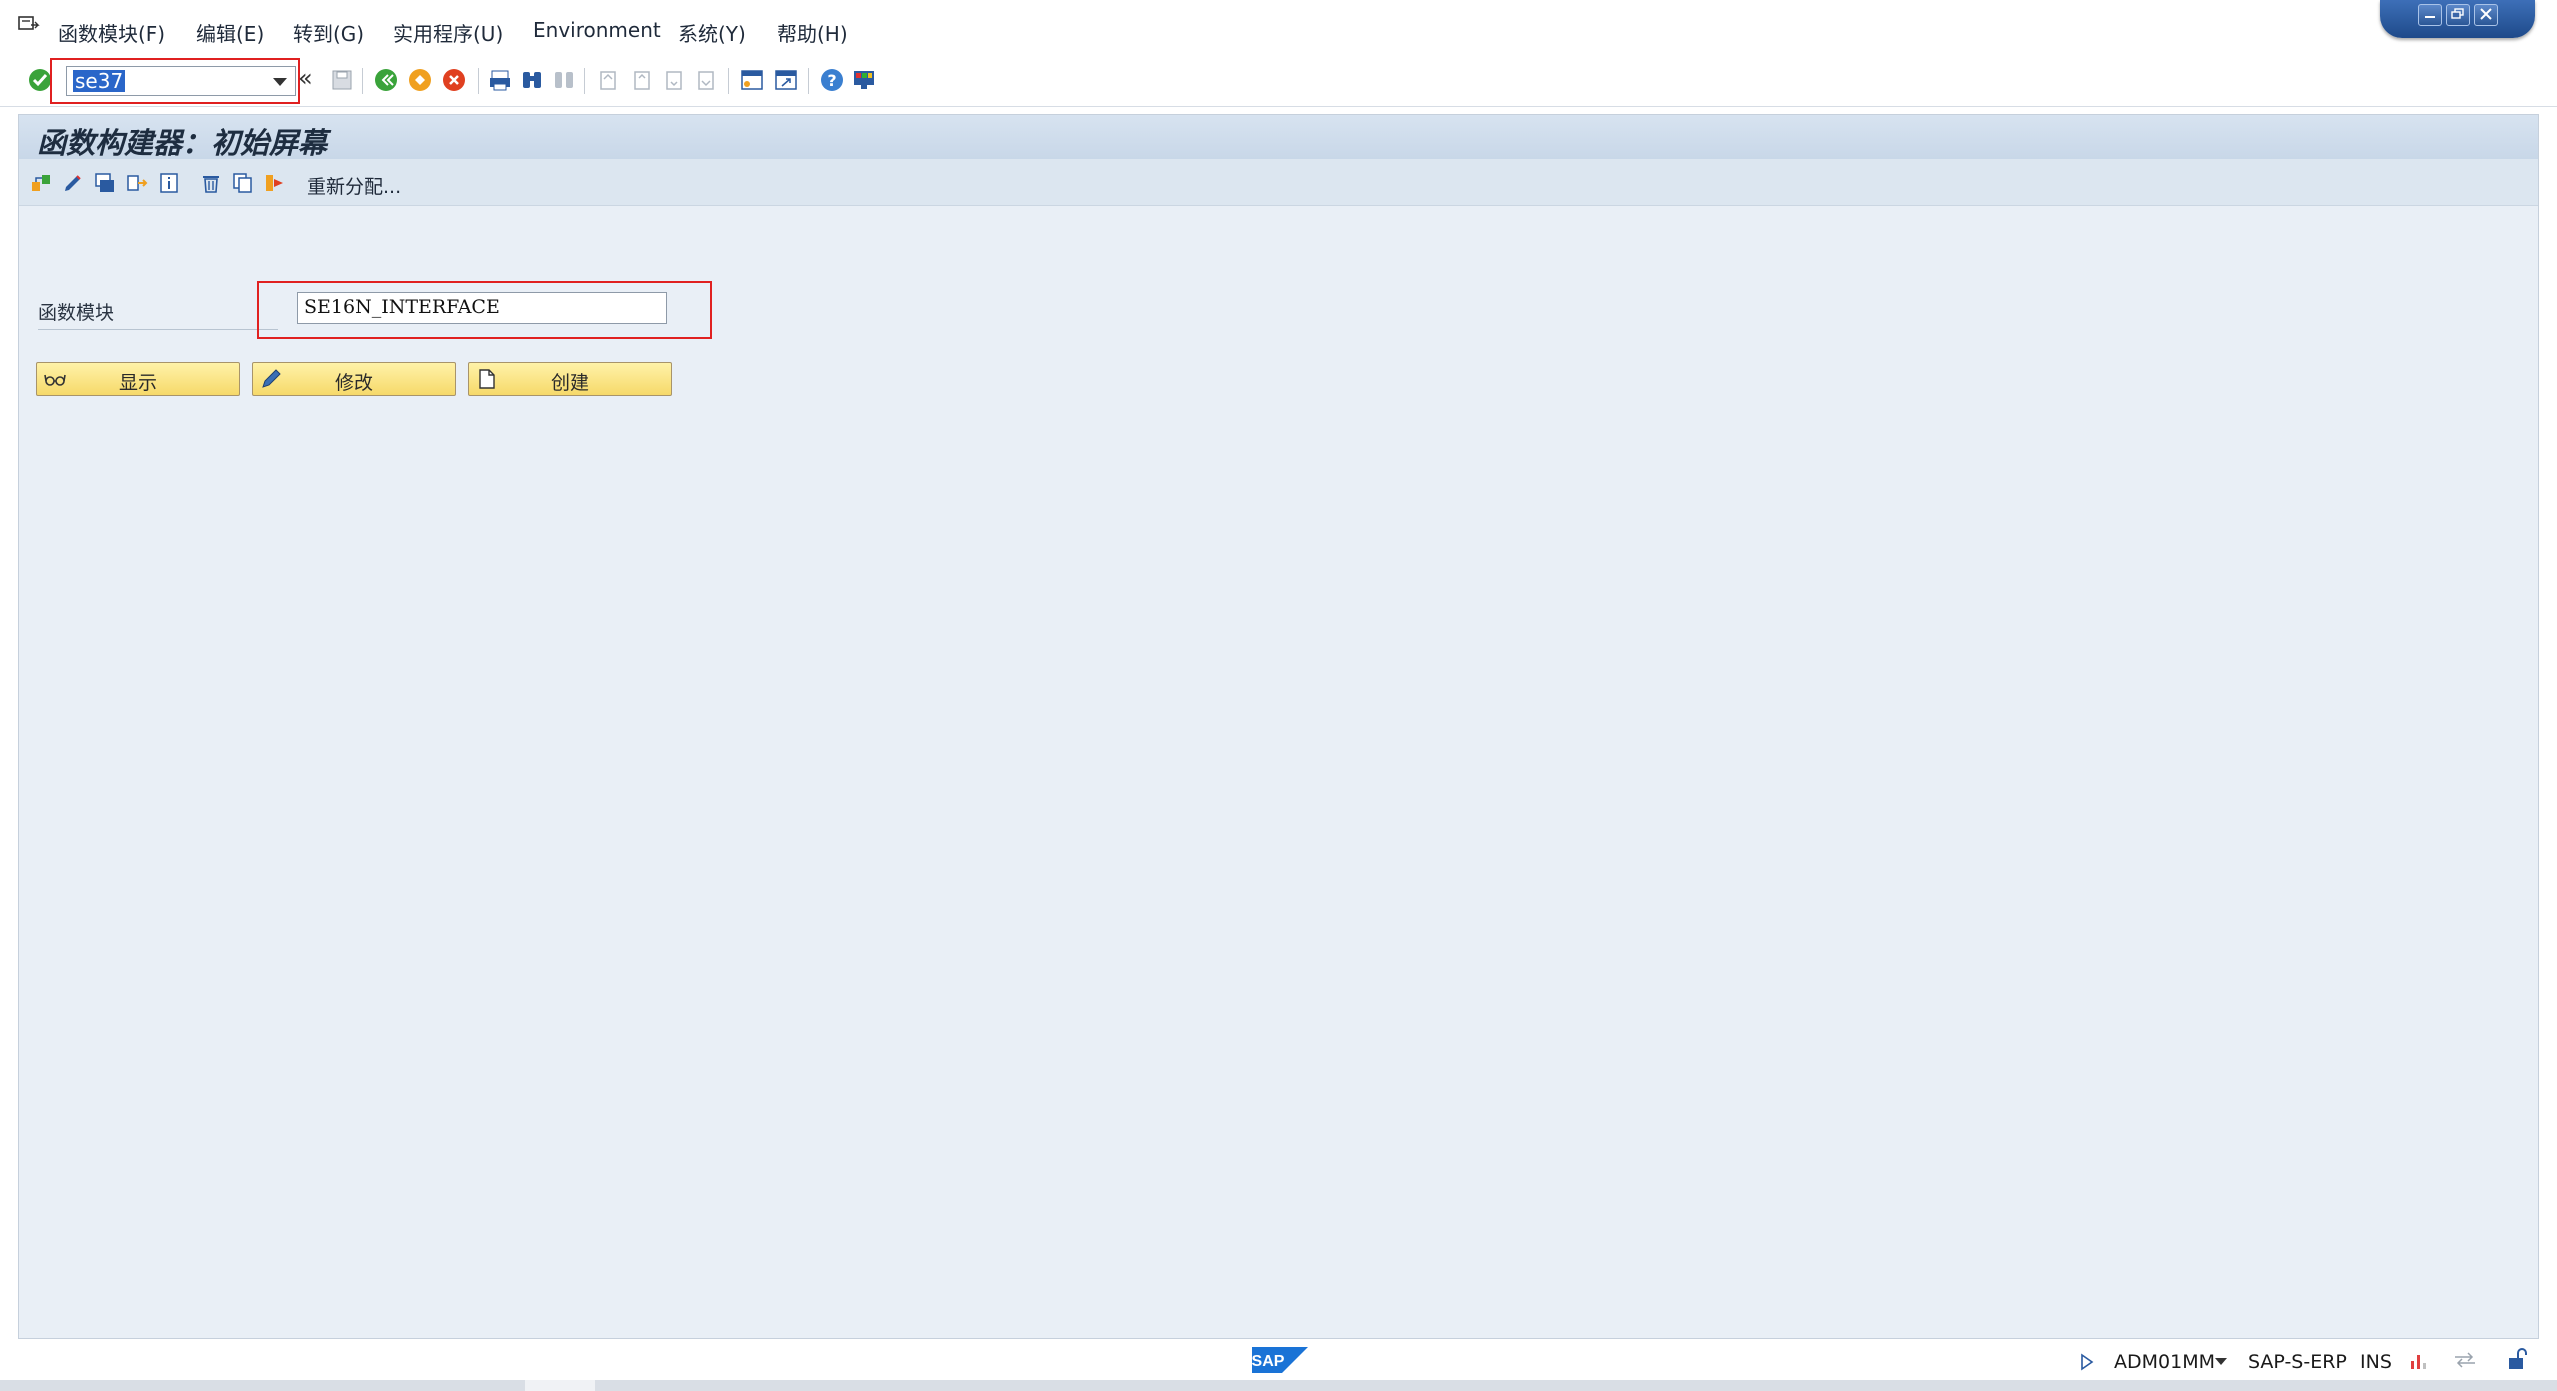 The height and width of the screenshot is (1391, 2557). Describe the element at coordinates (305, 78) in the screenshot. I see `collapse-command-icon: «` at that location.